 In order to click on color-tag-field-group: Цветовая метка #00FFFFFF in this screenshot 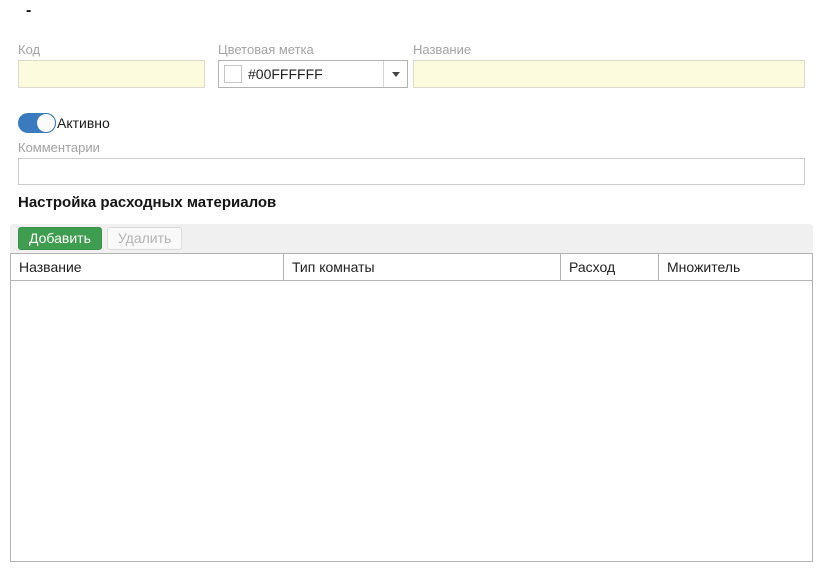, I will do `click(313, 65)`.